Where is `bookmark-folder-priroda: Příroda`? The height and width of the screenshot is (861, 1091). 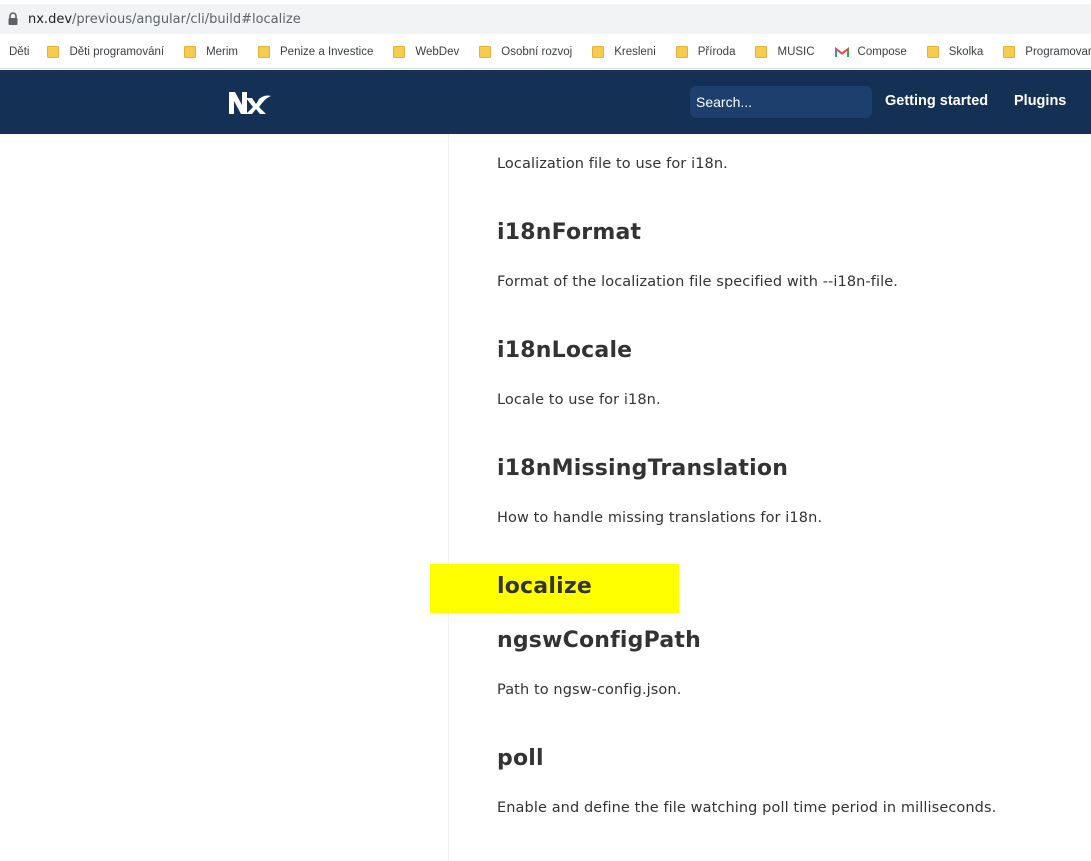
bookmark-folder-priroda: Příroda is located at coordinates (705, 52).